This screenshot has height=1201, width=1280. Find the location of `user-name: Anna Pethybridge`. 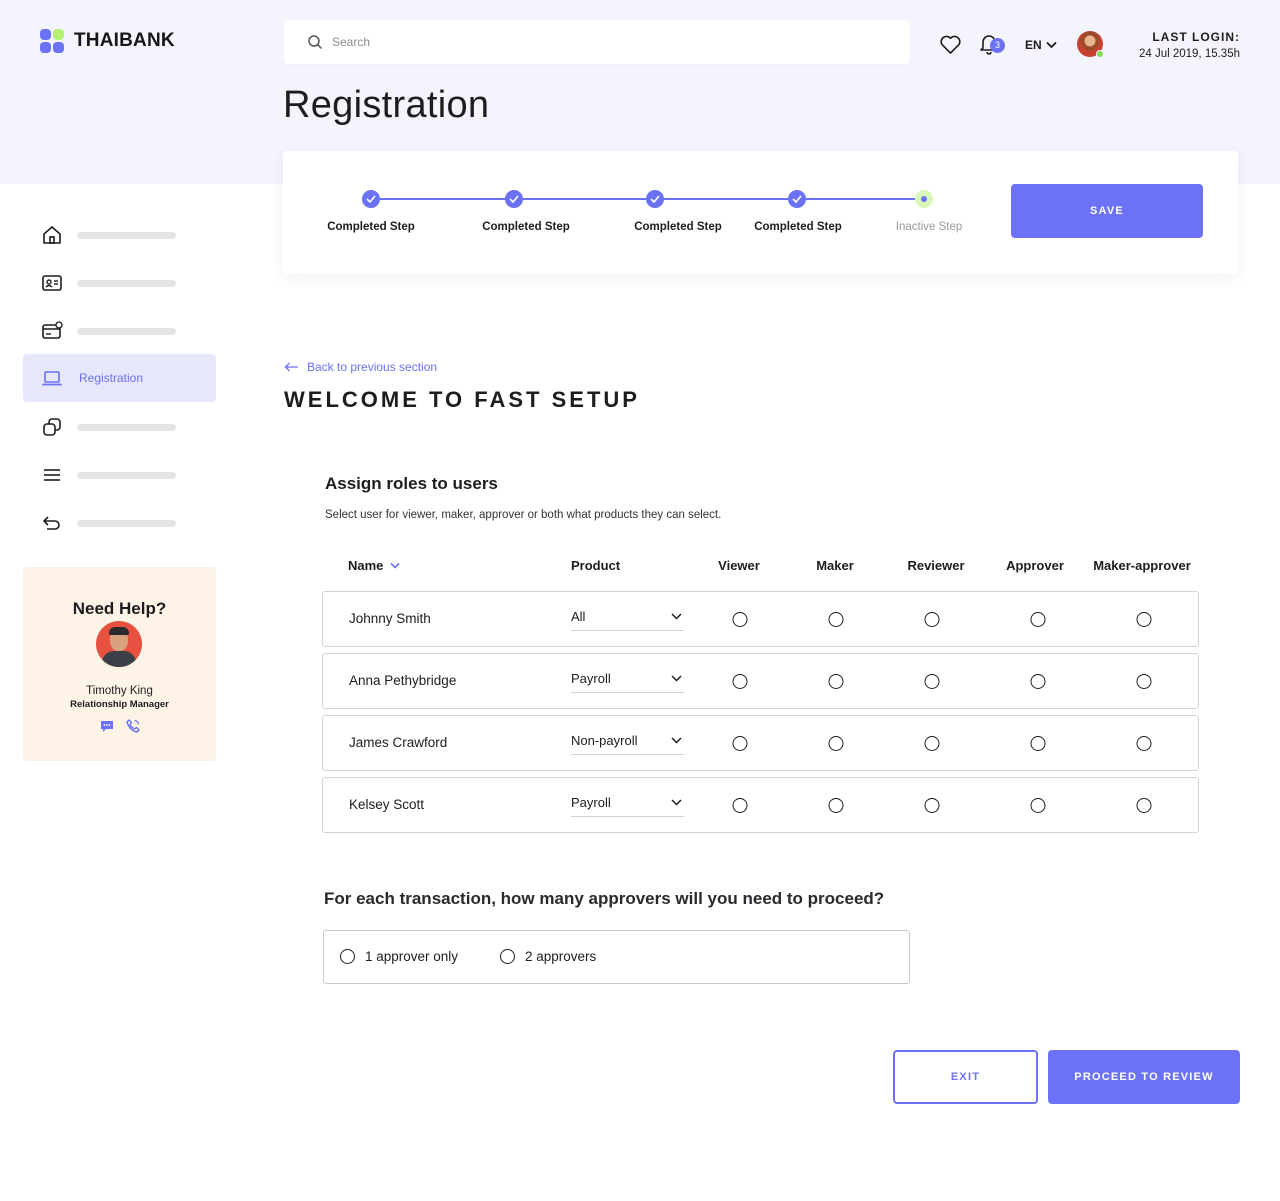

user-name: Anna Pethybridge is located at coordinates (403, 680).